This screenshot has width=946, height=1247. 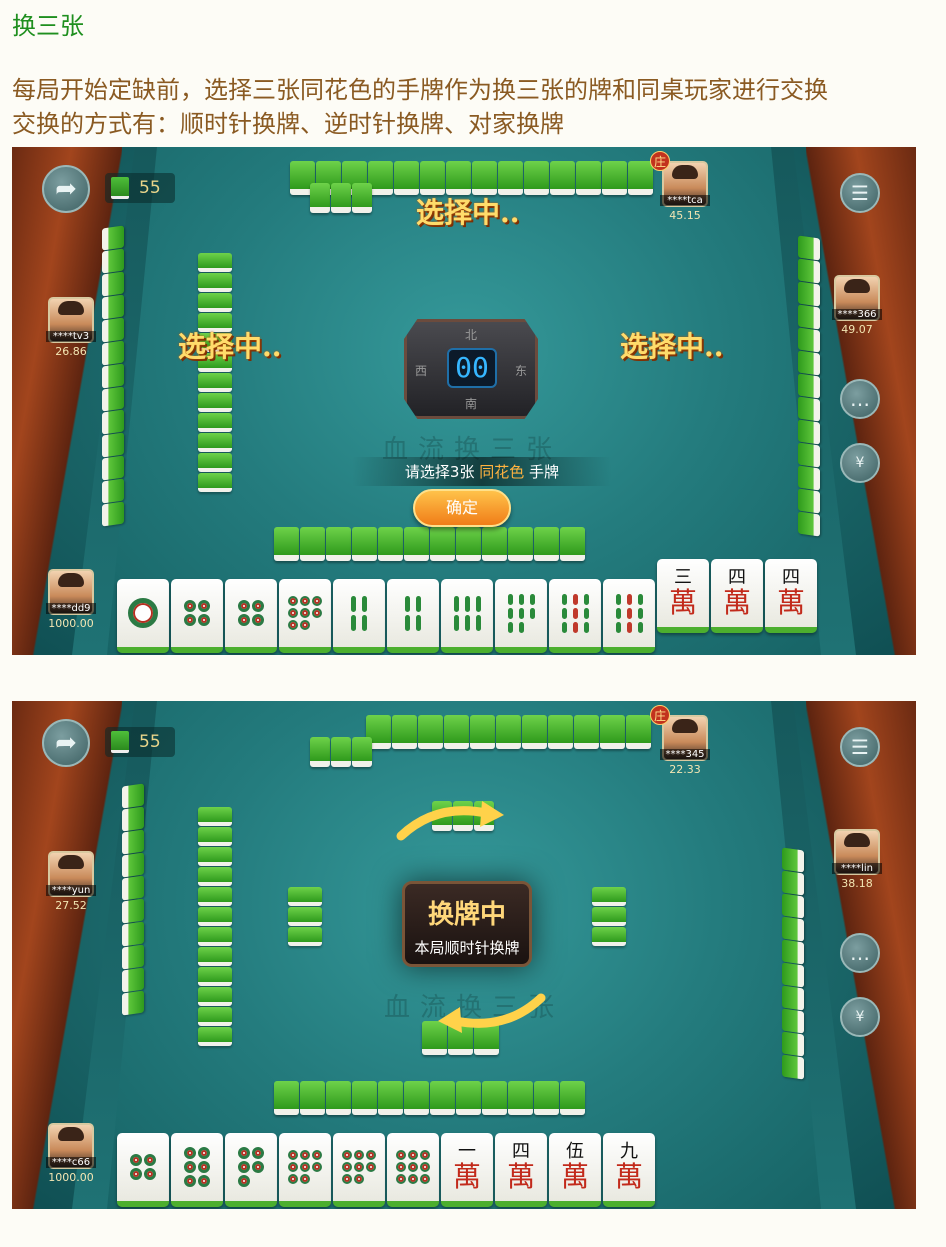 What do you see at coordinates (471, 335) in the screenshot?
I see `wind-north: 北` at bounding box center [471, 335].